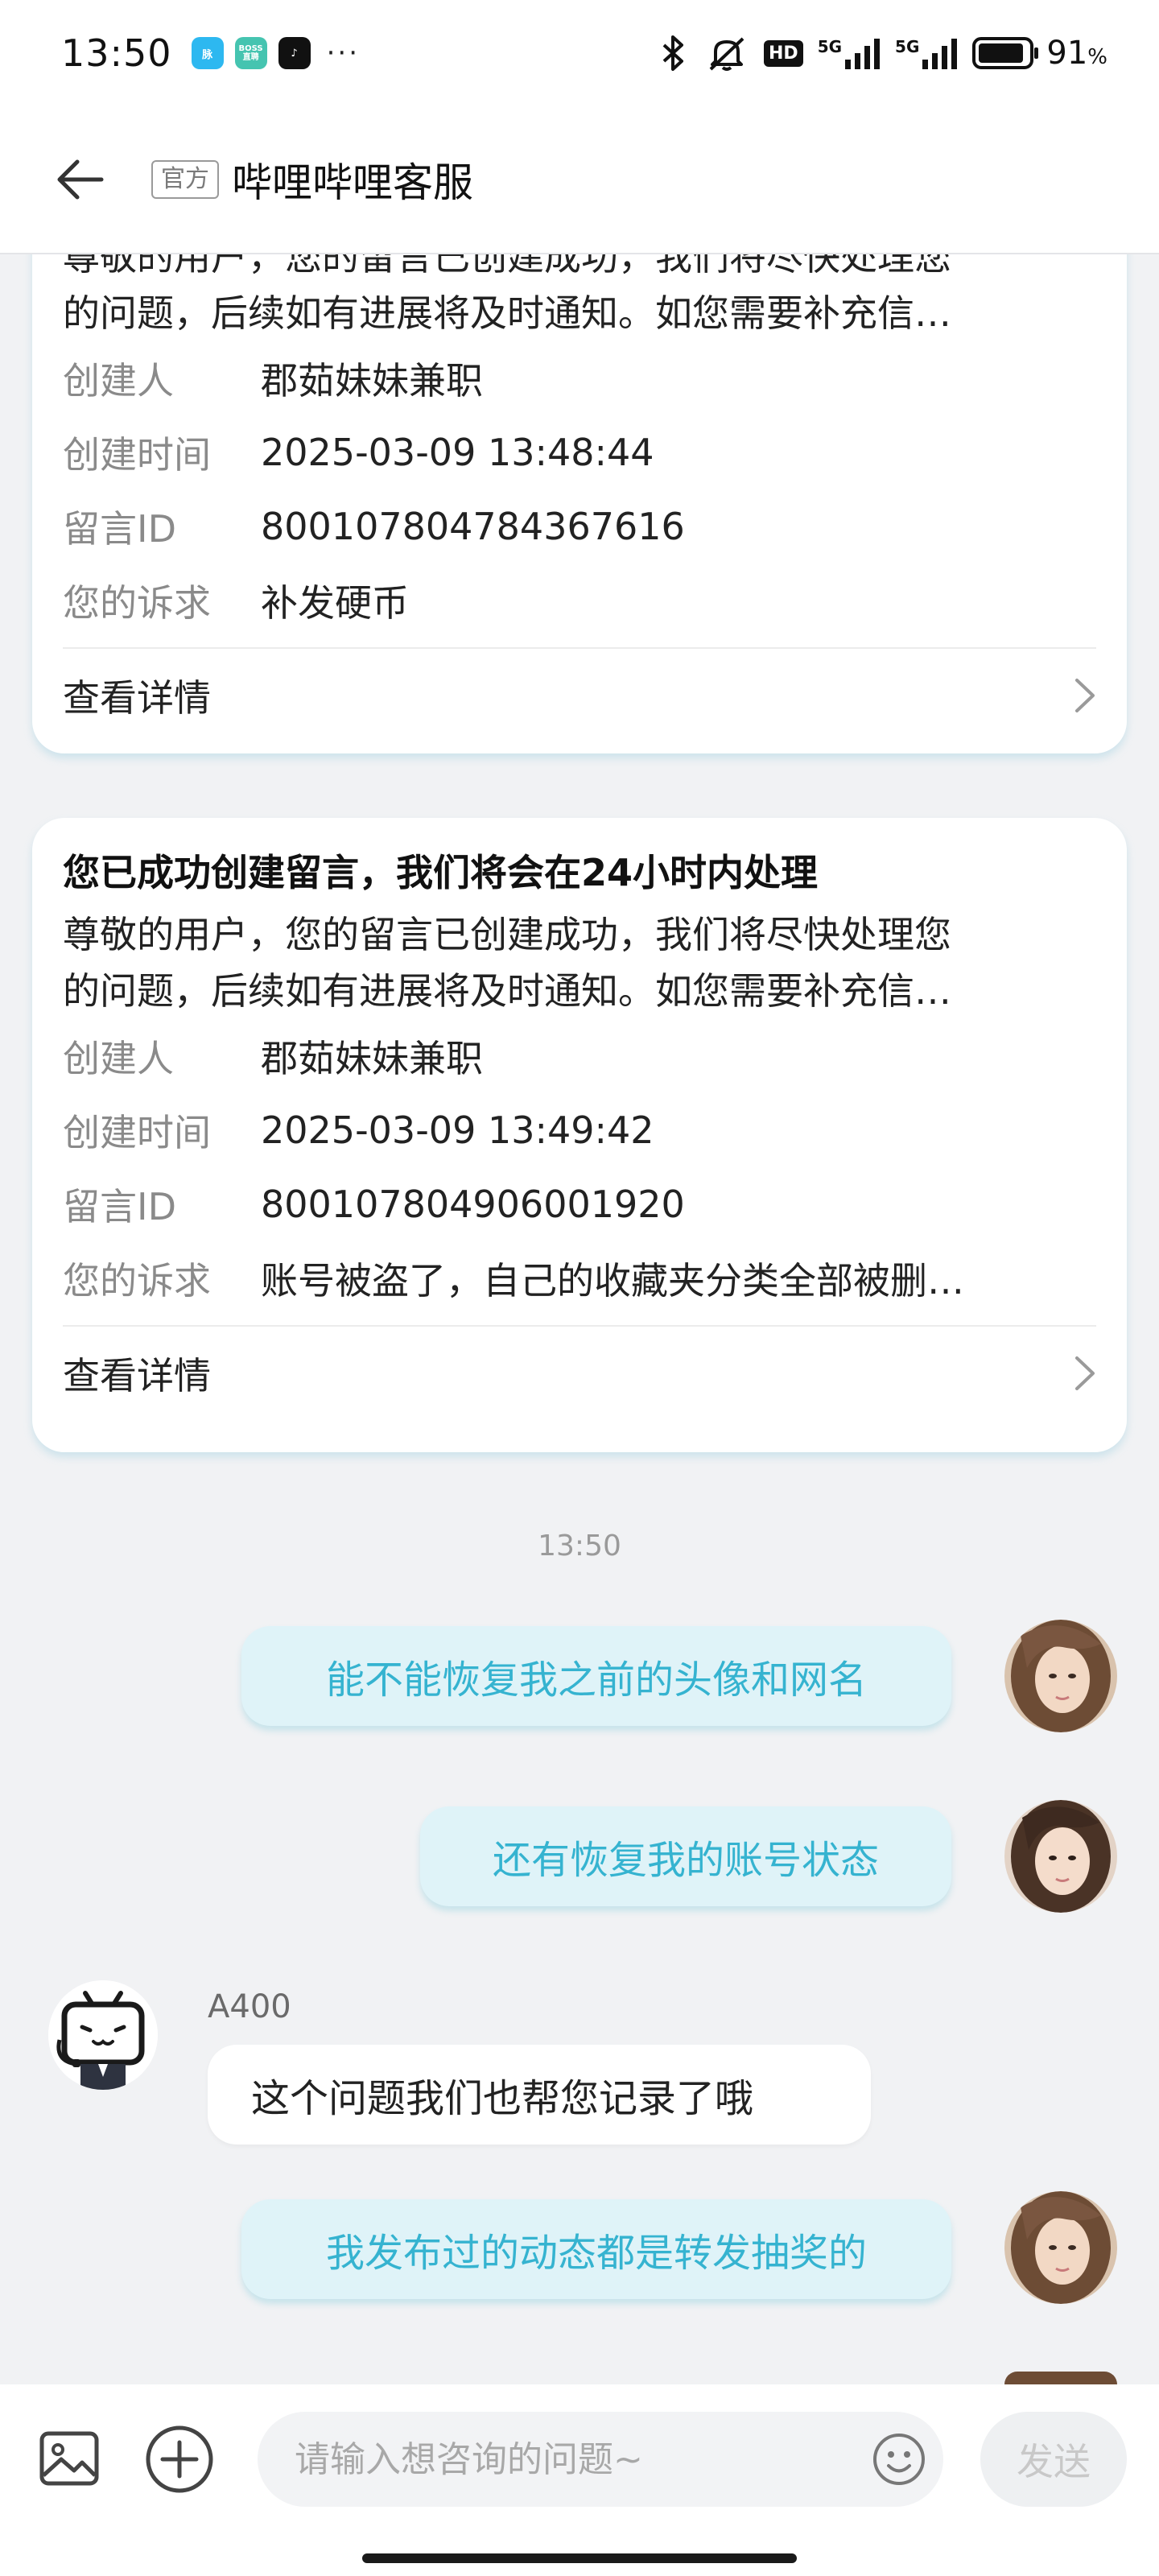 The height and width of the screenshot is (2576, 1159). I want to click on mute-icon, so click(726, 54).